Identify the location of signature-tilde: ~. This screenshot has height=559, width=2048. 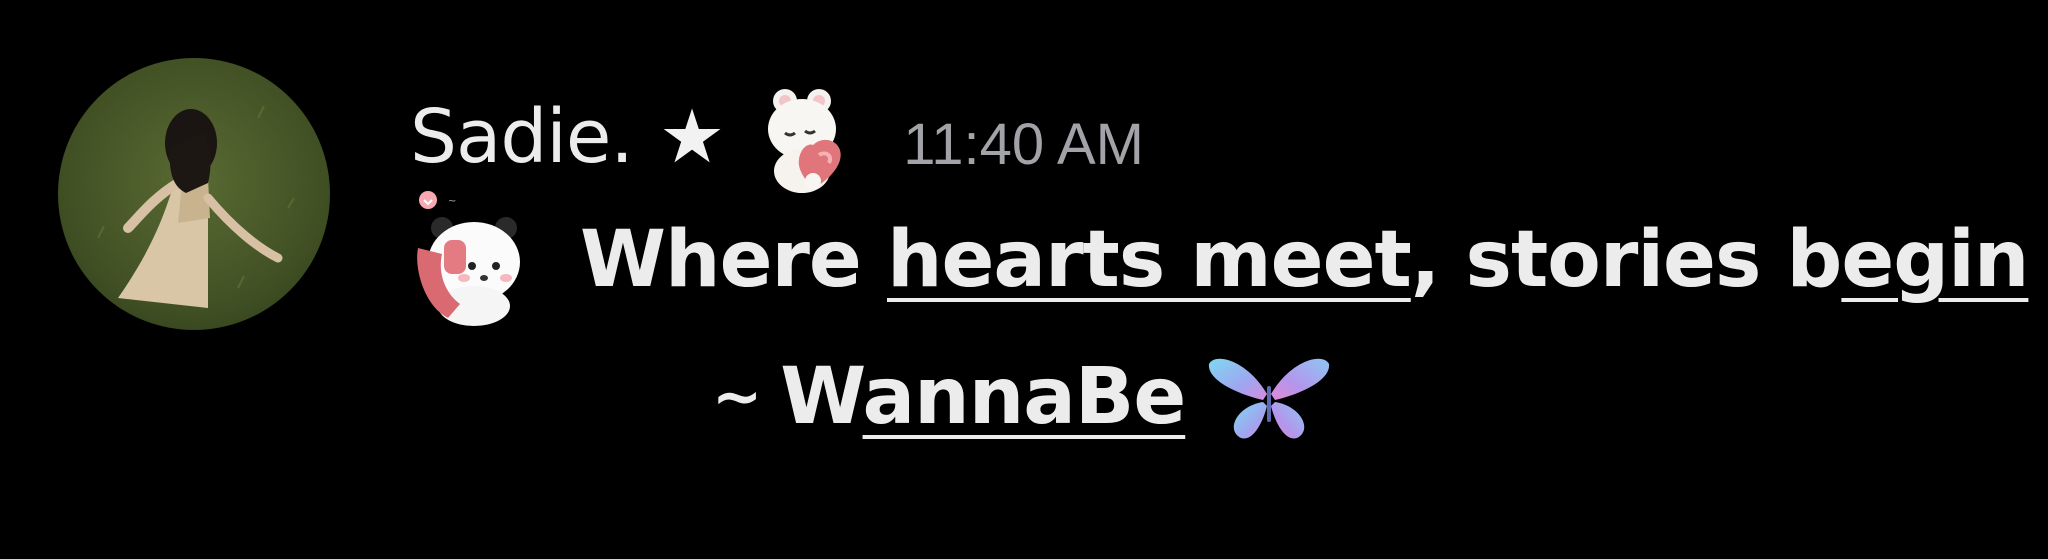
(737, 397).